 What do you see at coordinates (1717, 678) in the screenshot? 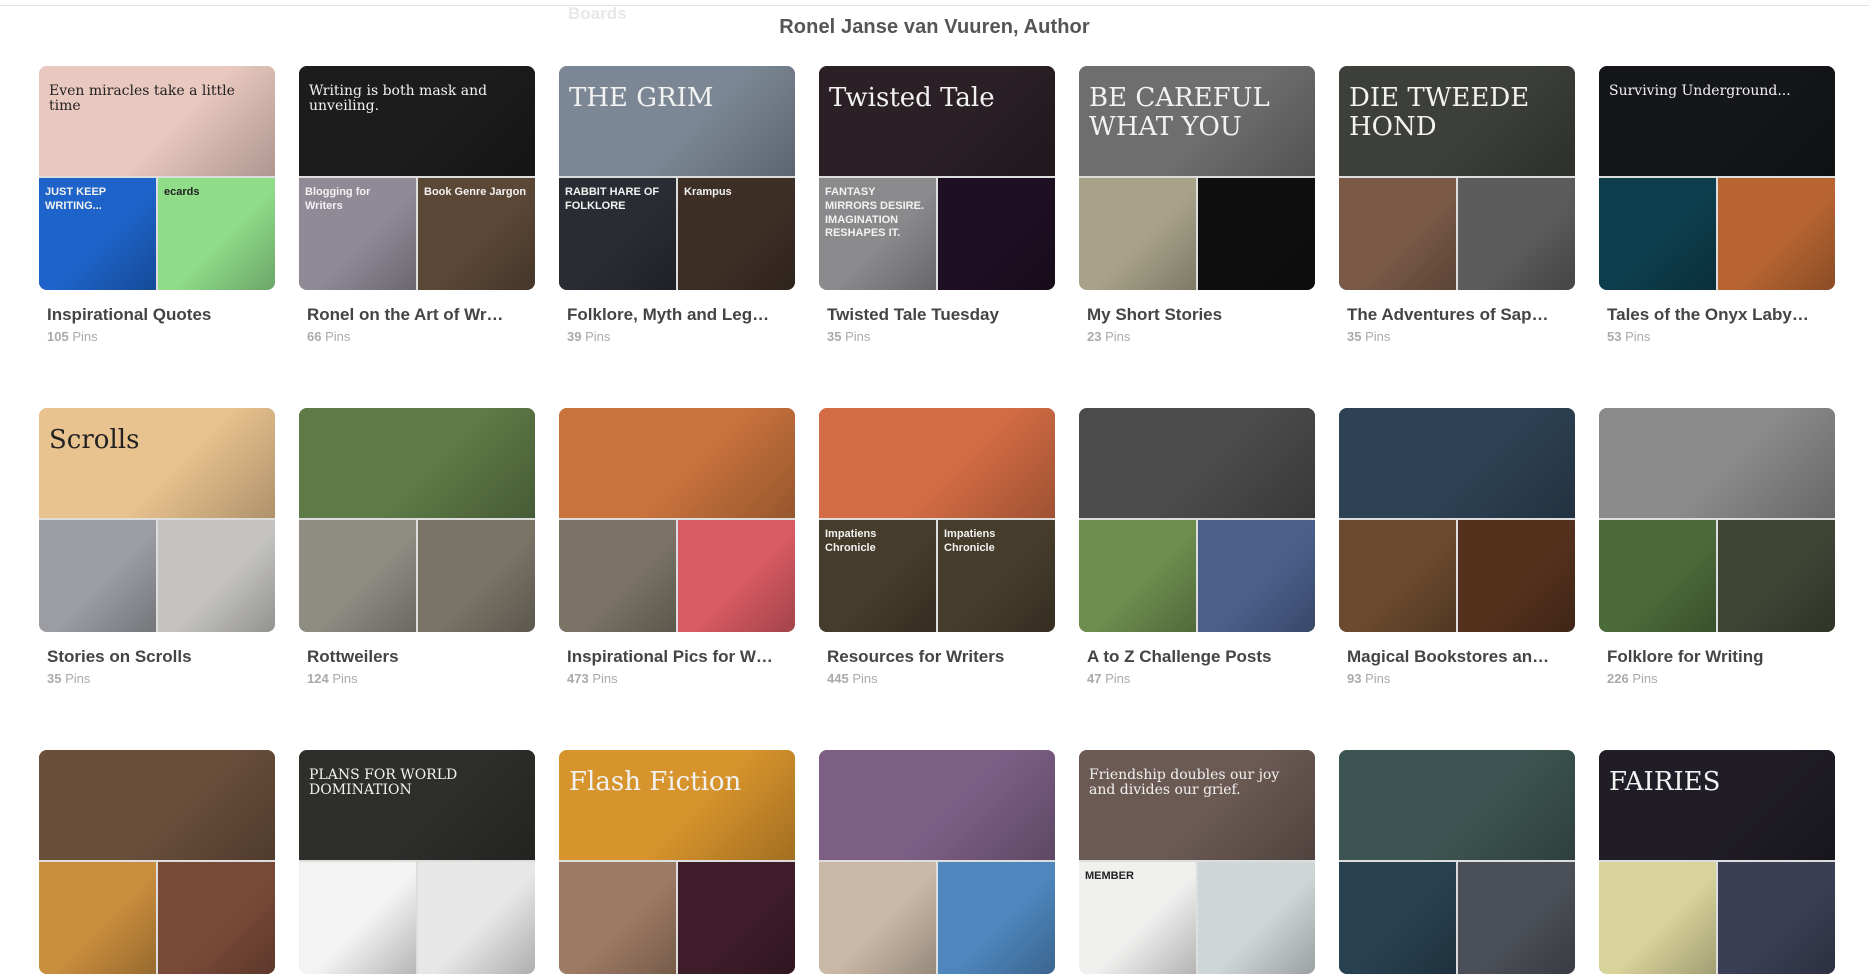
I see `board-pin-count: 226 Pins` at bounding box center [1717, 678].